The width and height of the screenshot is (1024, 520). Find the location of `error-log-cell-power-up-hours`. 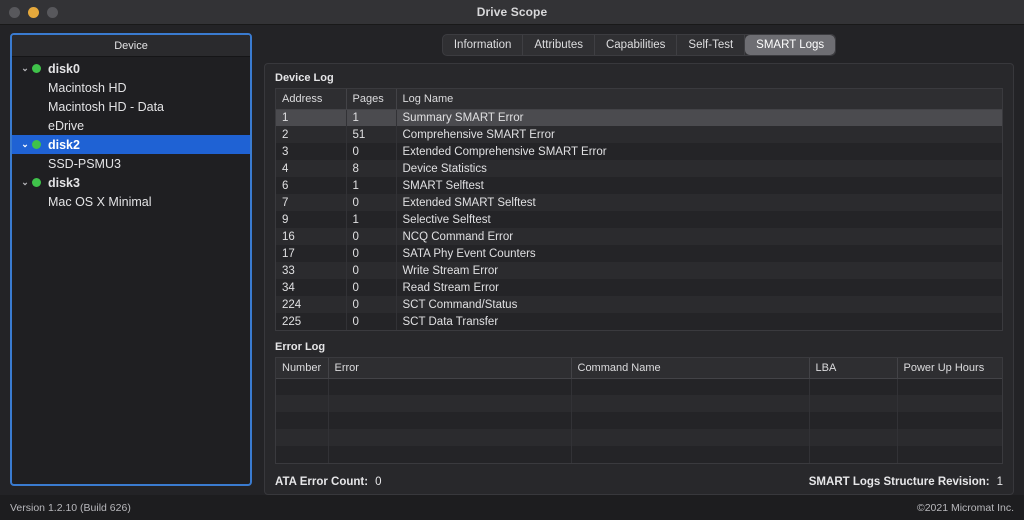

error-log-cell-power-up-hours is located at coordinates (949, 420).